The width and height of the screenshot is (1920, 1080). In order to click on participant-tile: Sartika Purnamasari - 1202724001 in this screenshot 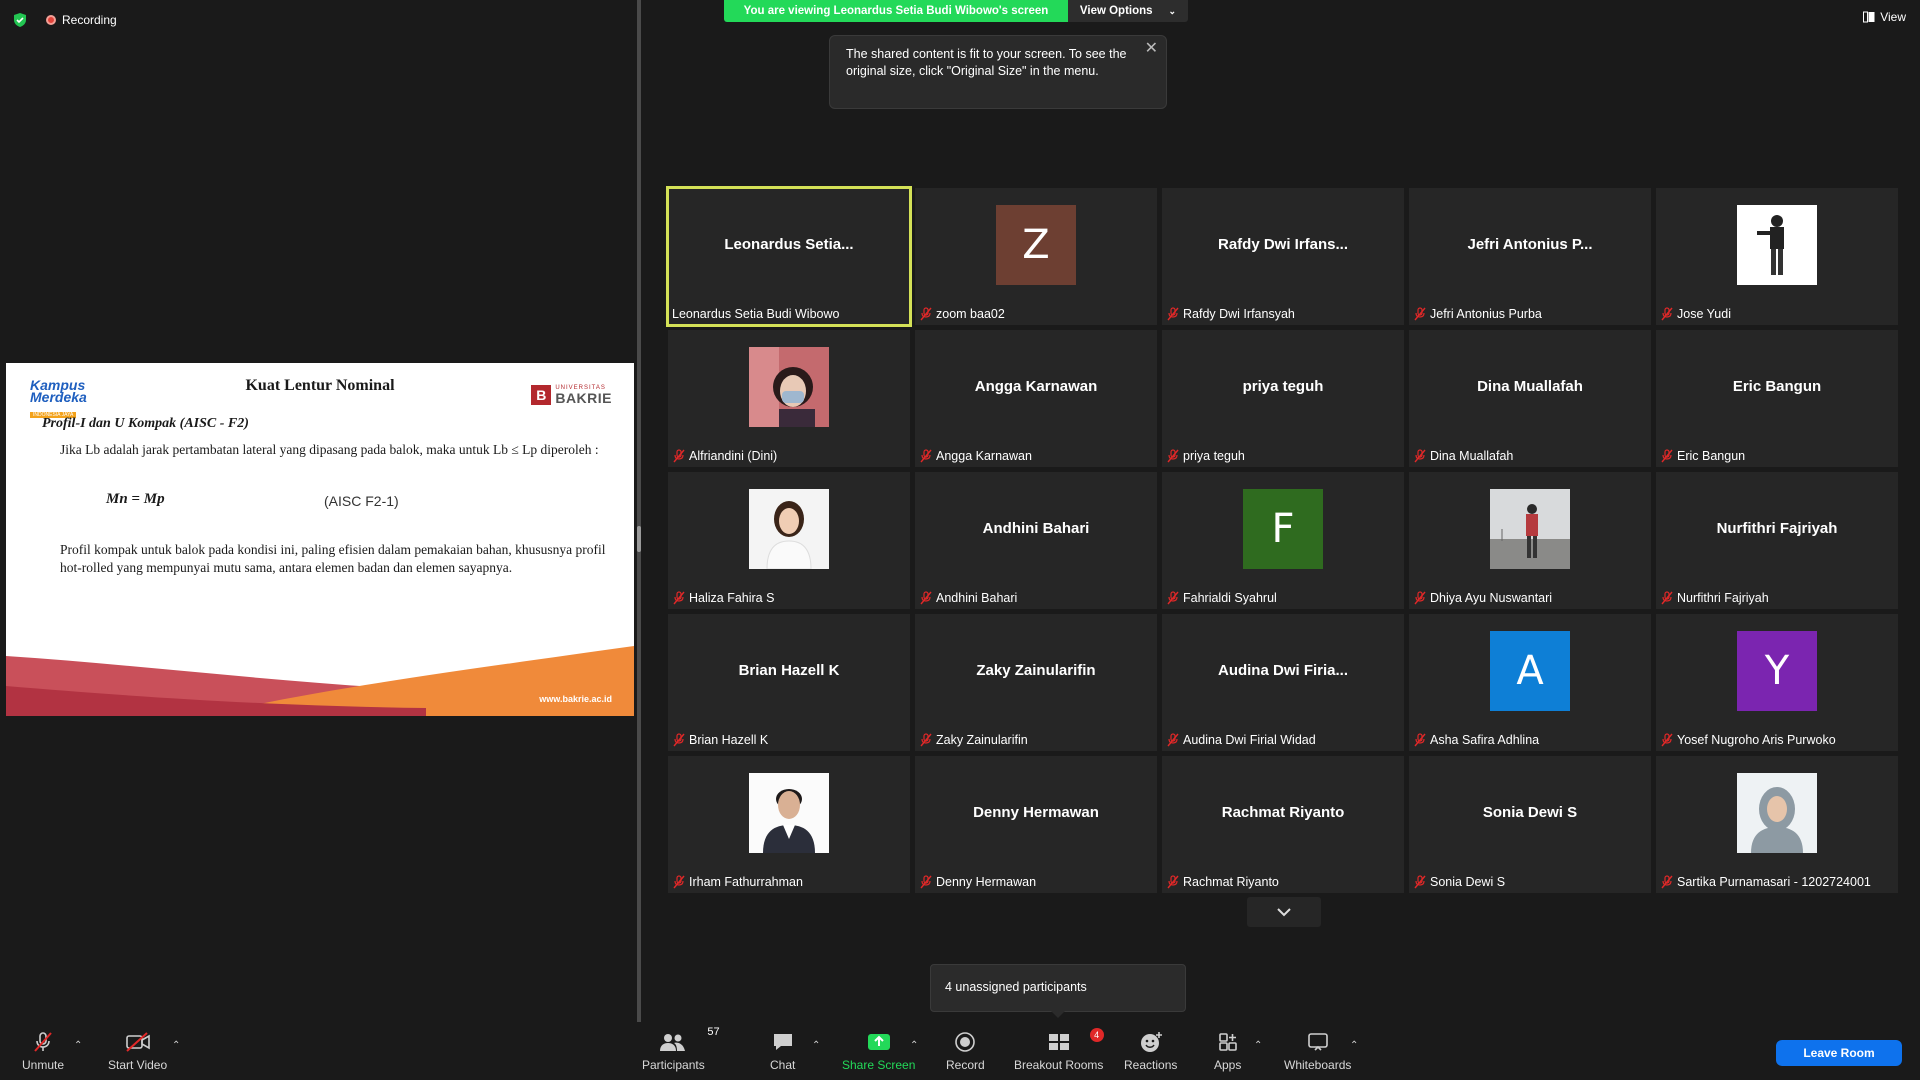, I will do `click(1777, 824)`.